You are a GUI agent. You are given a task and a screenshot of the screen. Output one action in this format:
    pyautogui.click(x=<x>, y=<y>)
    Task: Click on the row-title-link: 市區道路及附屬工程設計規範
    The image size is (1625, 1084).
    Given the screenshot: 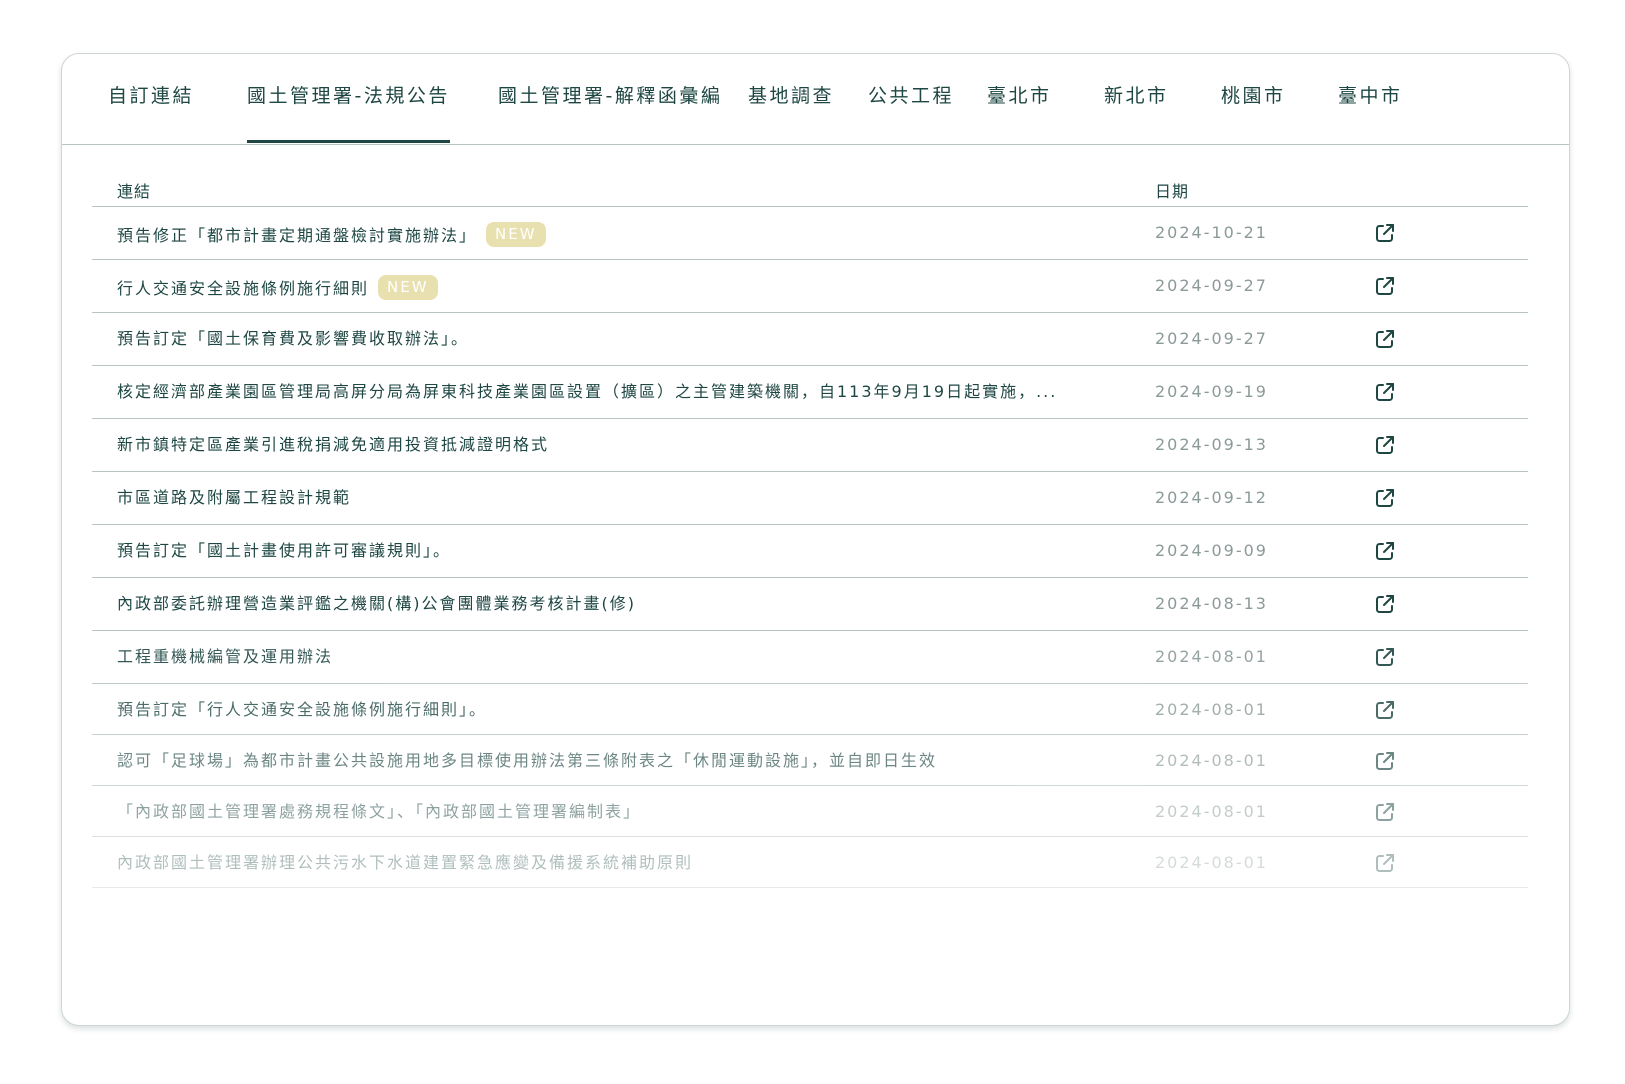 What is the action you would take?
    pyautogui.click(x=234, y=498)
    